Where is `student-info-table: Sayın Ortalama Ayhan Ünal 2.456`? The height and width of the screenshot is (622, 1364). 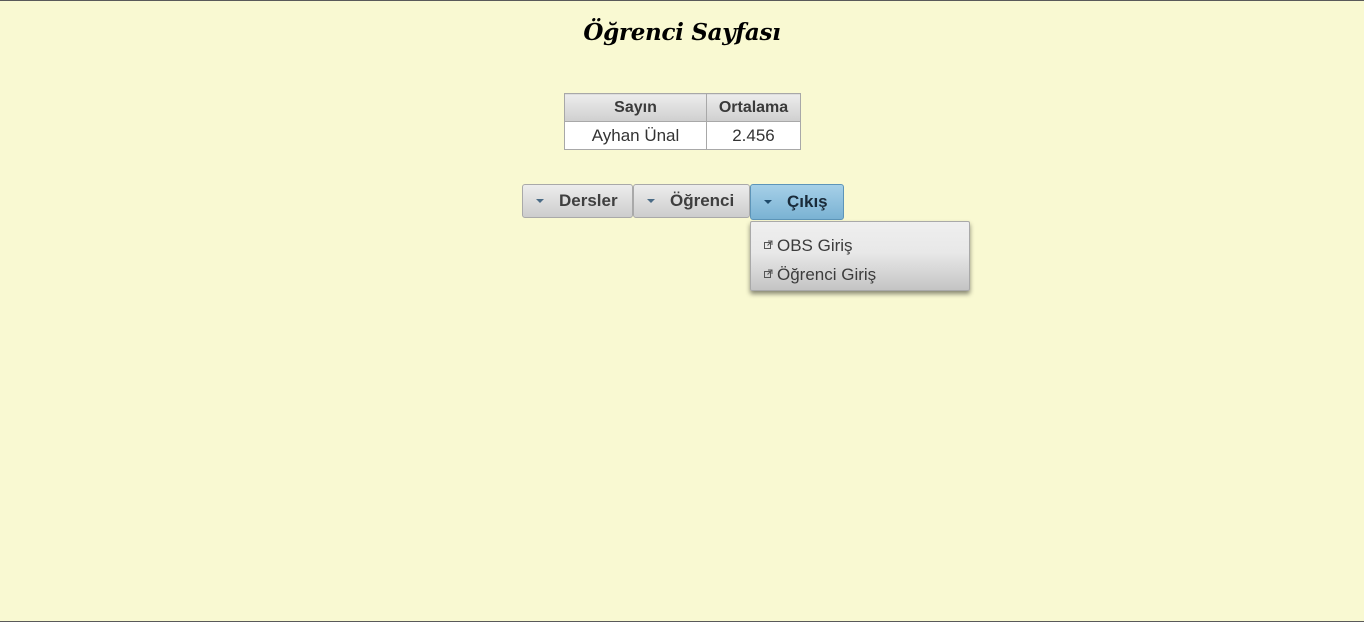 student-info-table: Sayın Ortalama Ayhan Ünal 2.456 is located at coordinates (682, 121).